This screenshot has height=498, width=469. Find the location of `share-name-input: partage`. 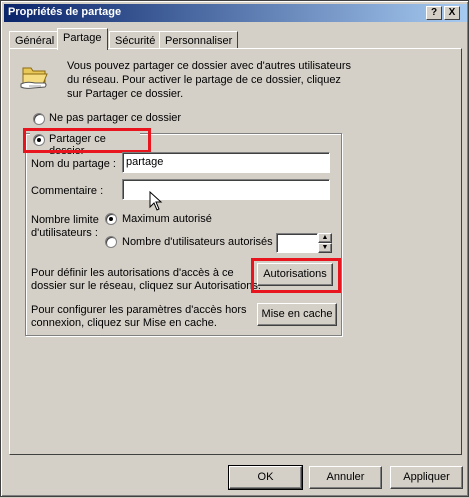

share-name-input: partage is located at coordinates (226, 162).